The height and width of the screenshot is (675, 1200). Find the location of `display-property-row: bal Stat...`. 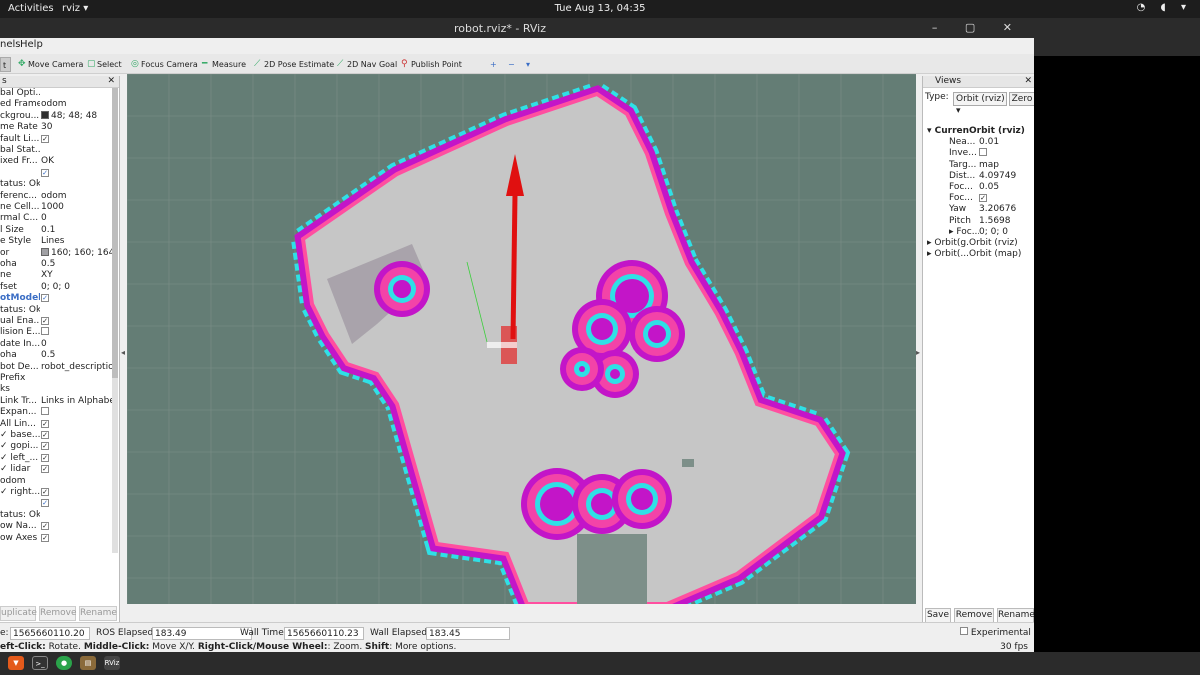

display-property-row: bal Stat... is located at coordinates (56, 150).